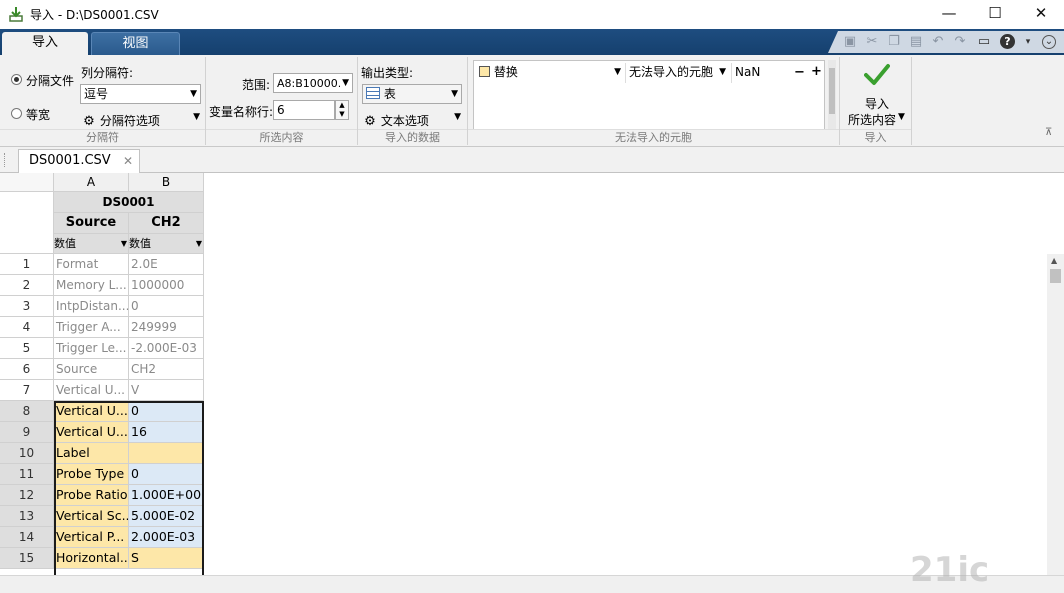 The height and width of the screenshot is (593, 1064). I want to click on scroll-up-icon: ▲, so click(1054, 260).